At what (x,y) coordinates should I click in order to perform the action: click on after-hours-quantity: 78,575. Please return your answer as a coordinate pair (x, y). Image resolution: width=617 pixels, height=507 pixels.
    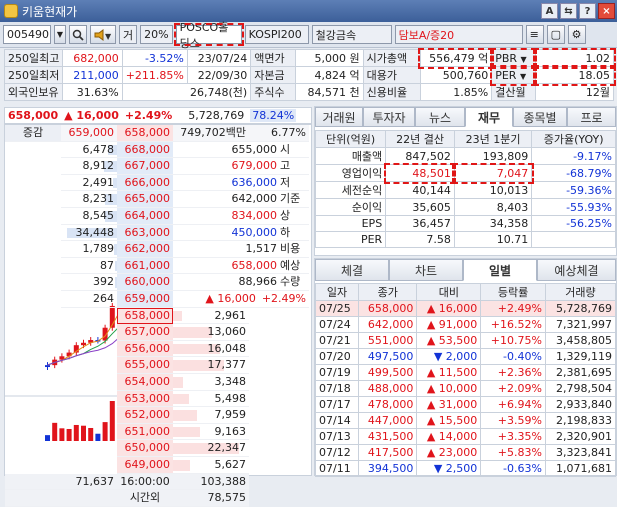
    Looking at the image, I should click on (211, 498).